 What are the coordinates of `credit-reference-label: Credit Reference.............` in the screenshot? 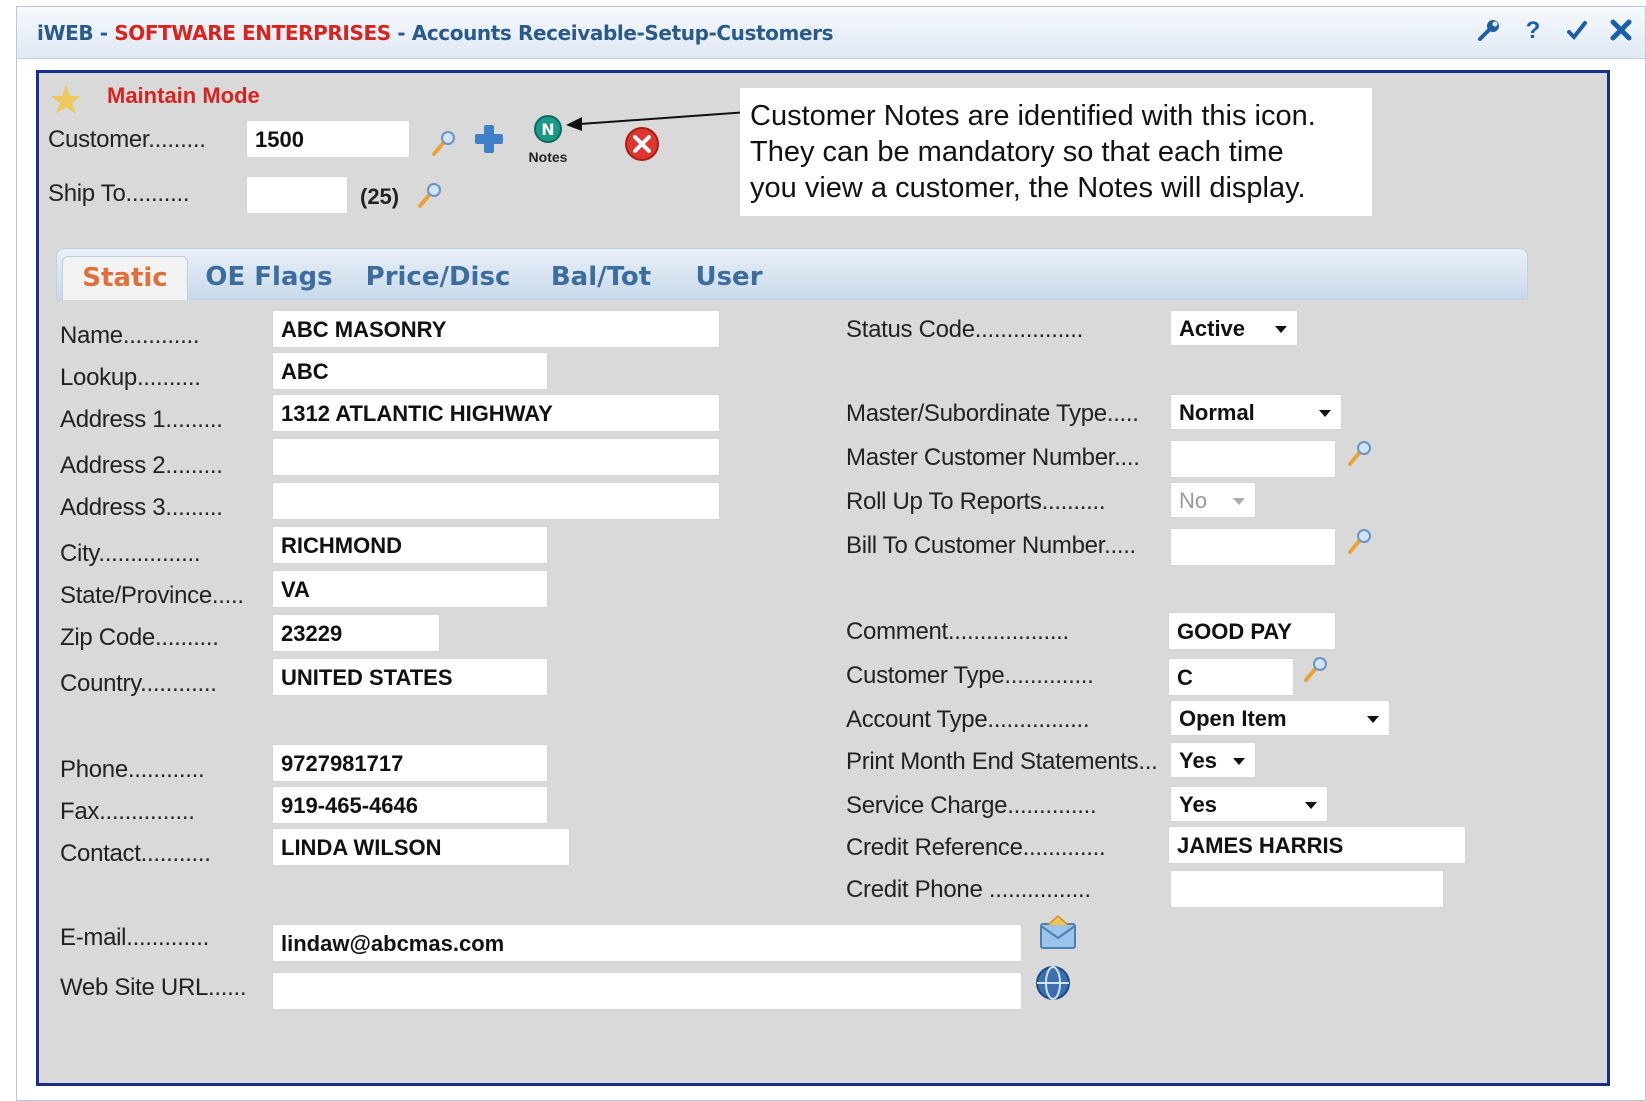 It's located at (976, 847).